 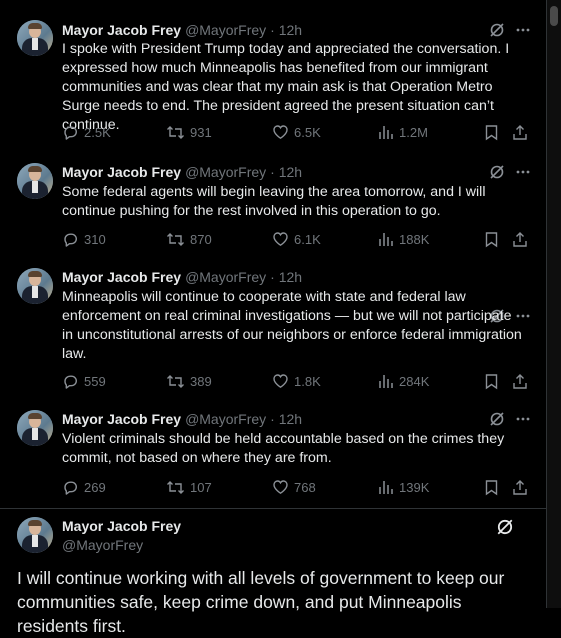 I want to click on like-button: 768, so click(x=294, y=487).